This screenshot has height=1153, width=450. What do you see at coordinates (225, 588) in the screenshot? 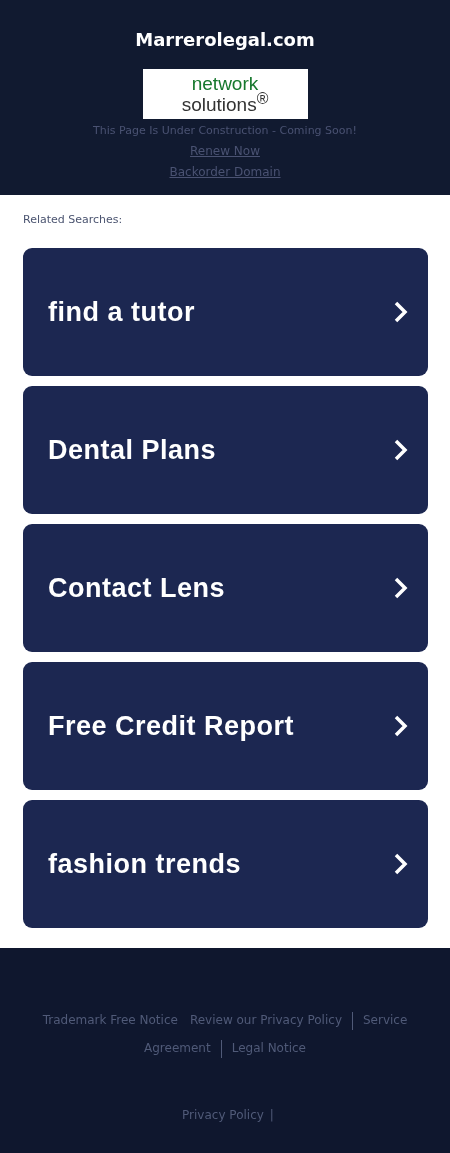
I see `search-link-card: Contact Lens` at bounding box center [225, 588].